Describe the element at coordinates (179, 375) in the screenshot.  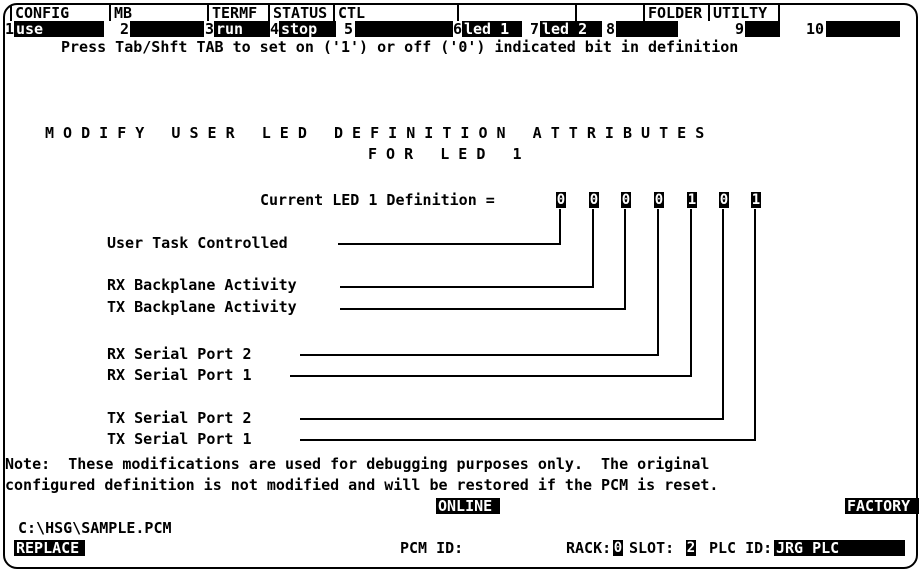
I see `attr-rx-serial-port-1: RX Serial Port 1` at that location.